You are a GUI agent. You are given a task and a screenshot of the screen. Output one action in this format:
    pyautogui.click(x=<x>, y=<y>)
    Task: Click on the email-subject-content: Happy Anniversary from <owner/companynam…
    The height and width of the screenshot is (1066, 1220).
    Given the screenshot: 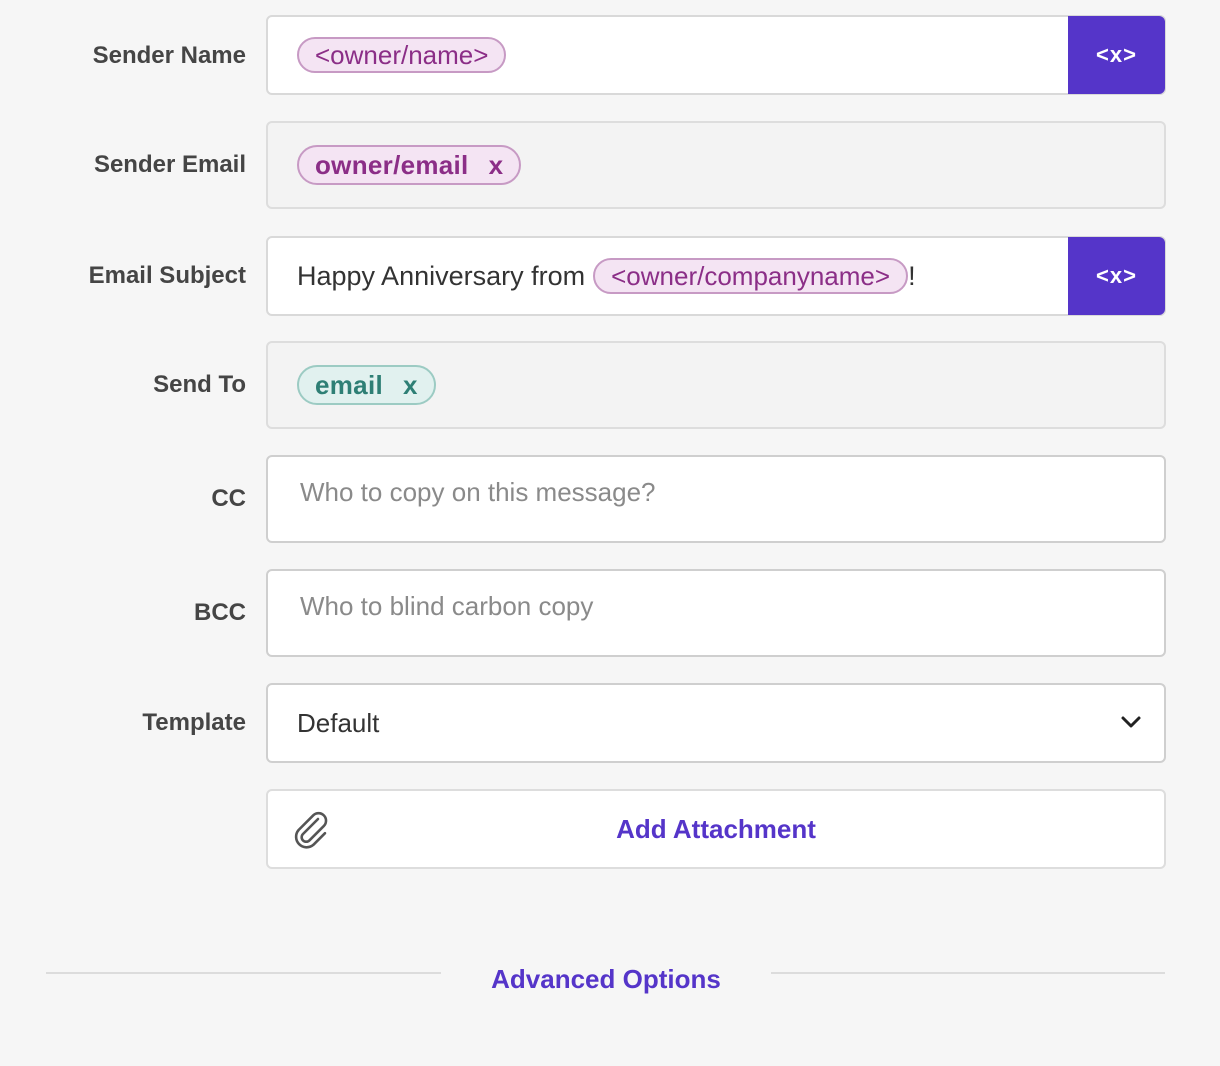 What is the action you would take?
    pyautogui.click(x=606, y=276)
    